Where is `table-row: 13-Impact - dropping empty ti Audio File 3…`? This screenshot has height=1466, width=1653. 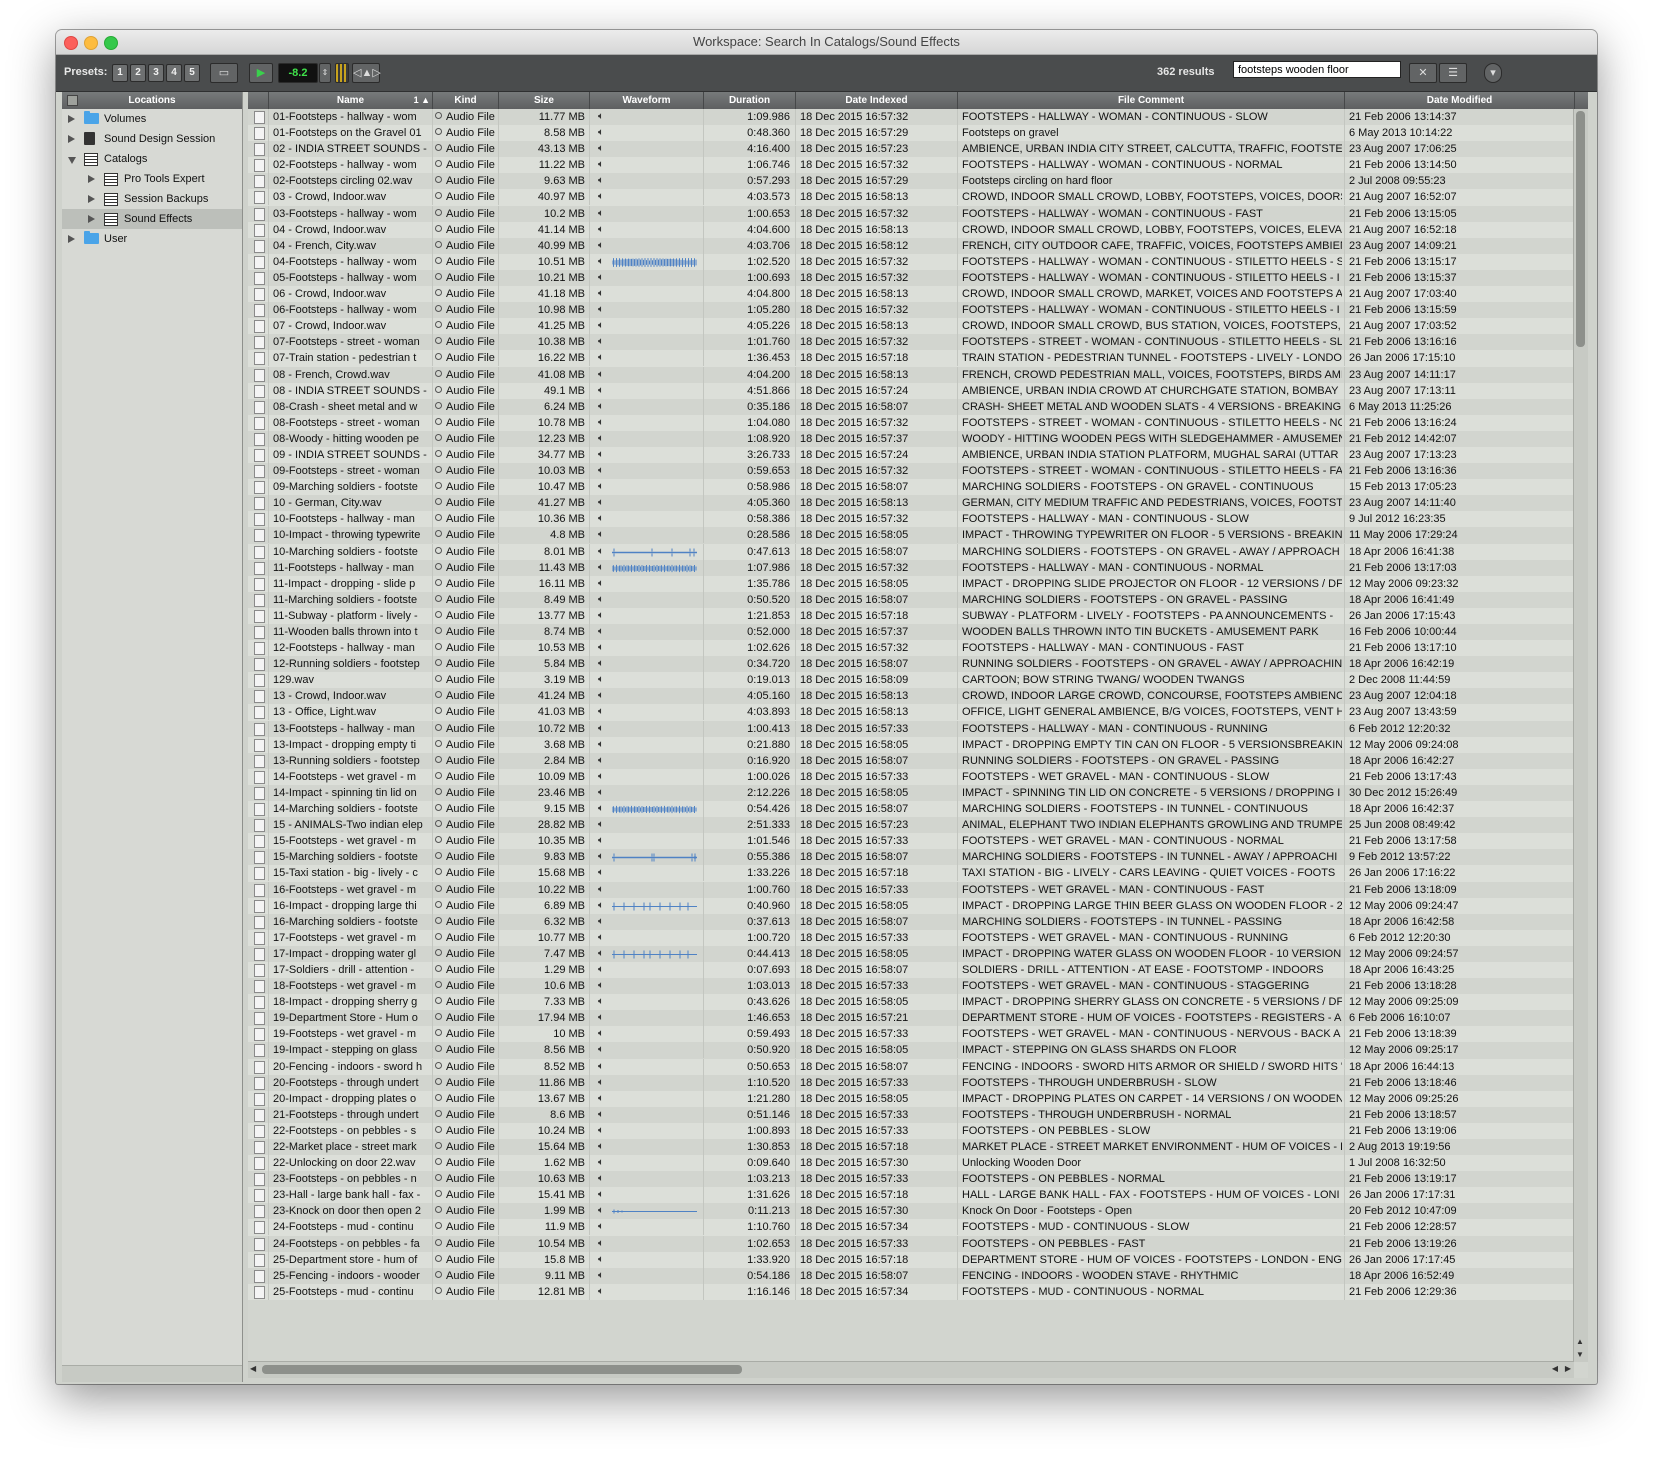 table-row: 13-Impact - dropping empty ti Audio File 3… is located at coordinates (918, 744).